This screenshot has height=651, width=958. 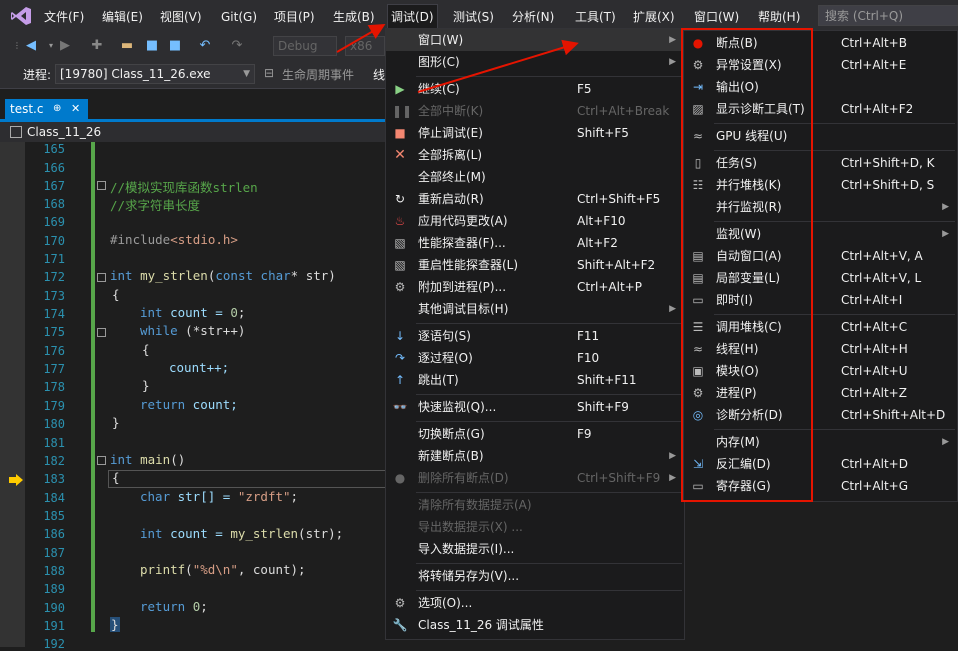 What do you see at coordinates (535, 478) in the screenshot?
I see `debug-menu-item-delete-all-breakpoints: ● 删除所有断点(D) Ctrl+Shift+F9 ▶` at bounding box center [535, 478].